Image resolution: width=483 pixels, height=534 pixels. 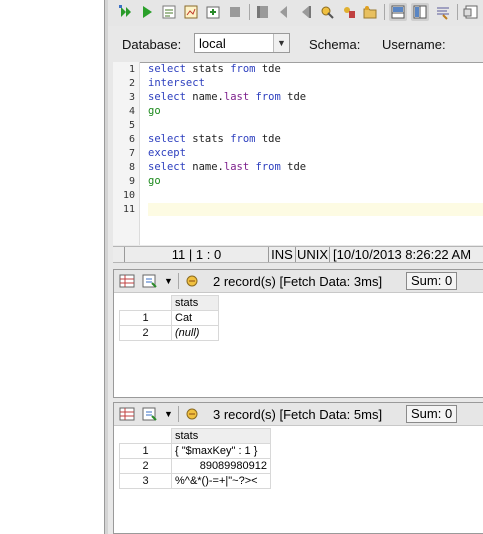 I want to click on result-toolbar: ▼ 2 record(s) [Fetch Data: 3ms] Sum: 0, so click(x=298, y=281).